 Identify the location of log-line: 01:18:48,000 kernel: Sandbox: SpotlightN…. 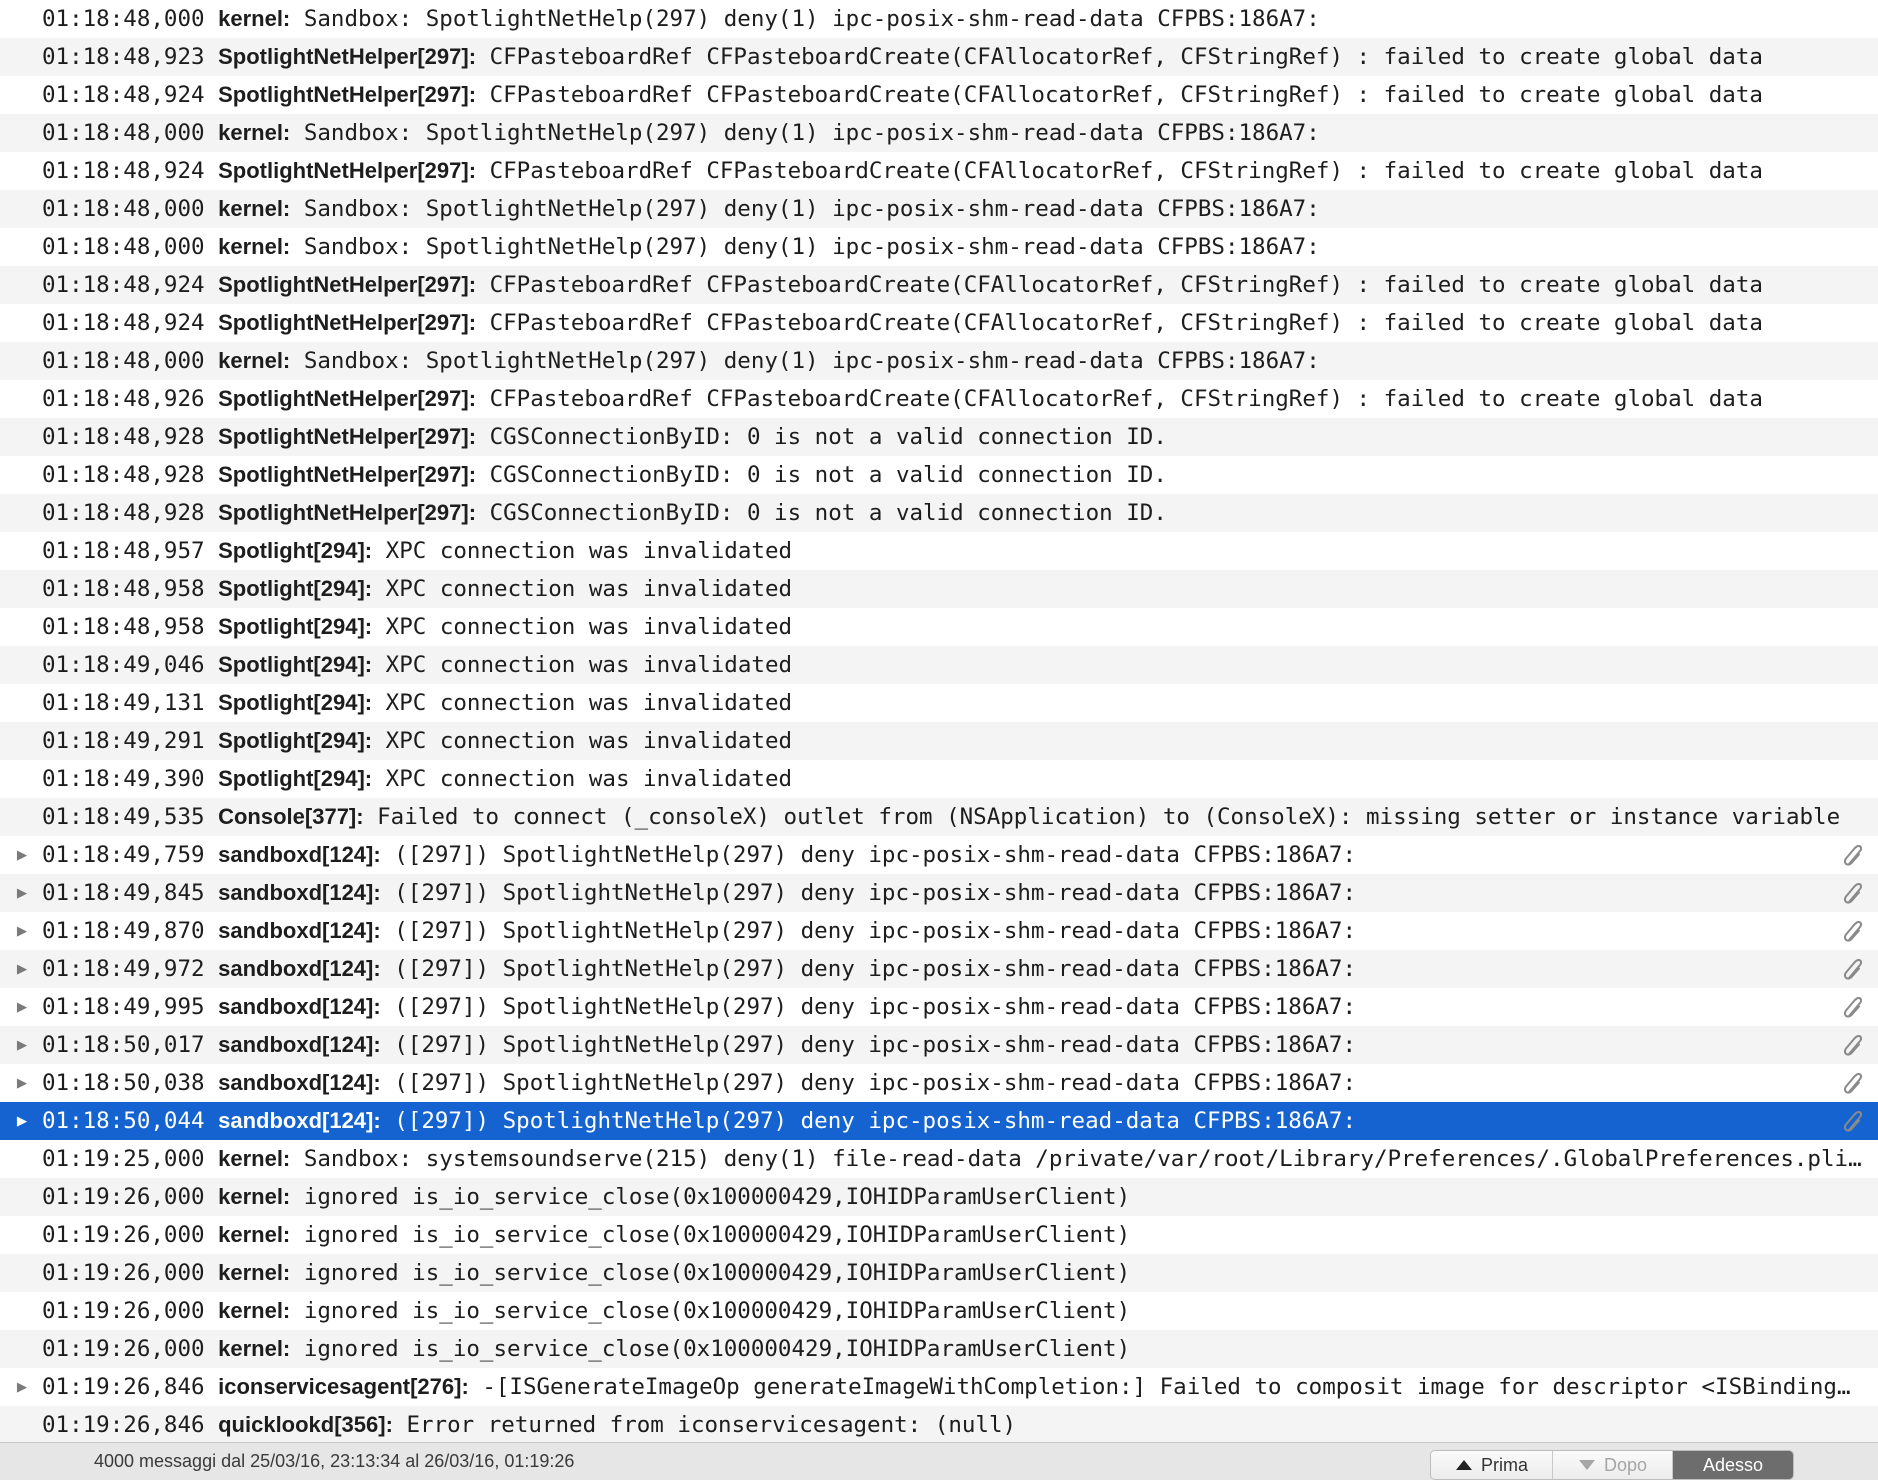
(953, 209).